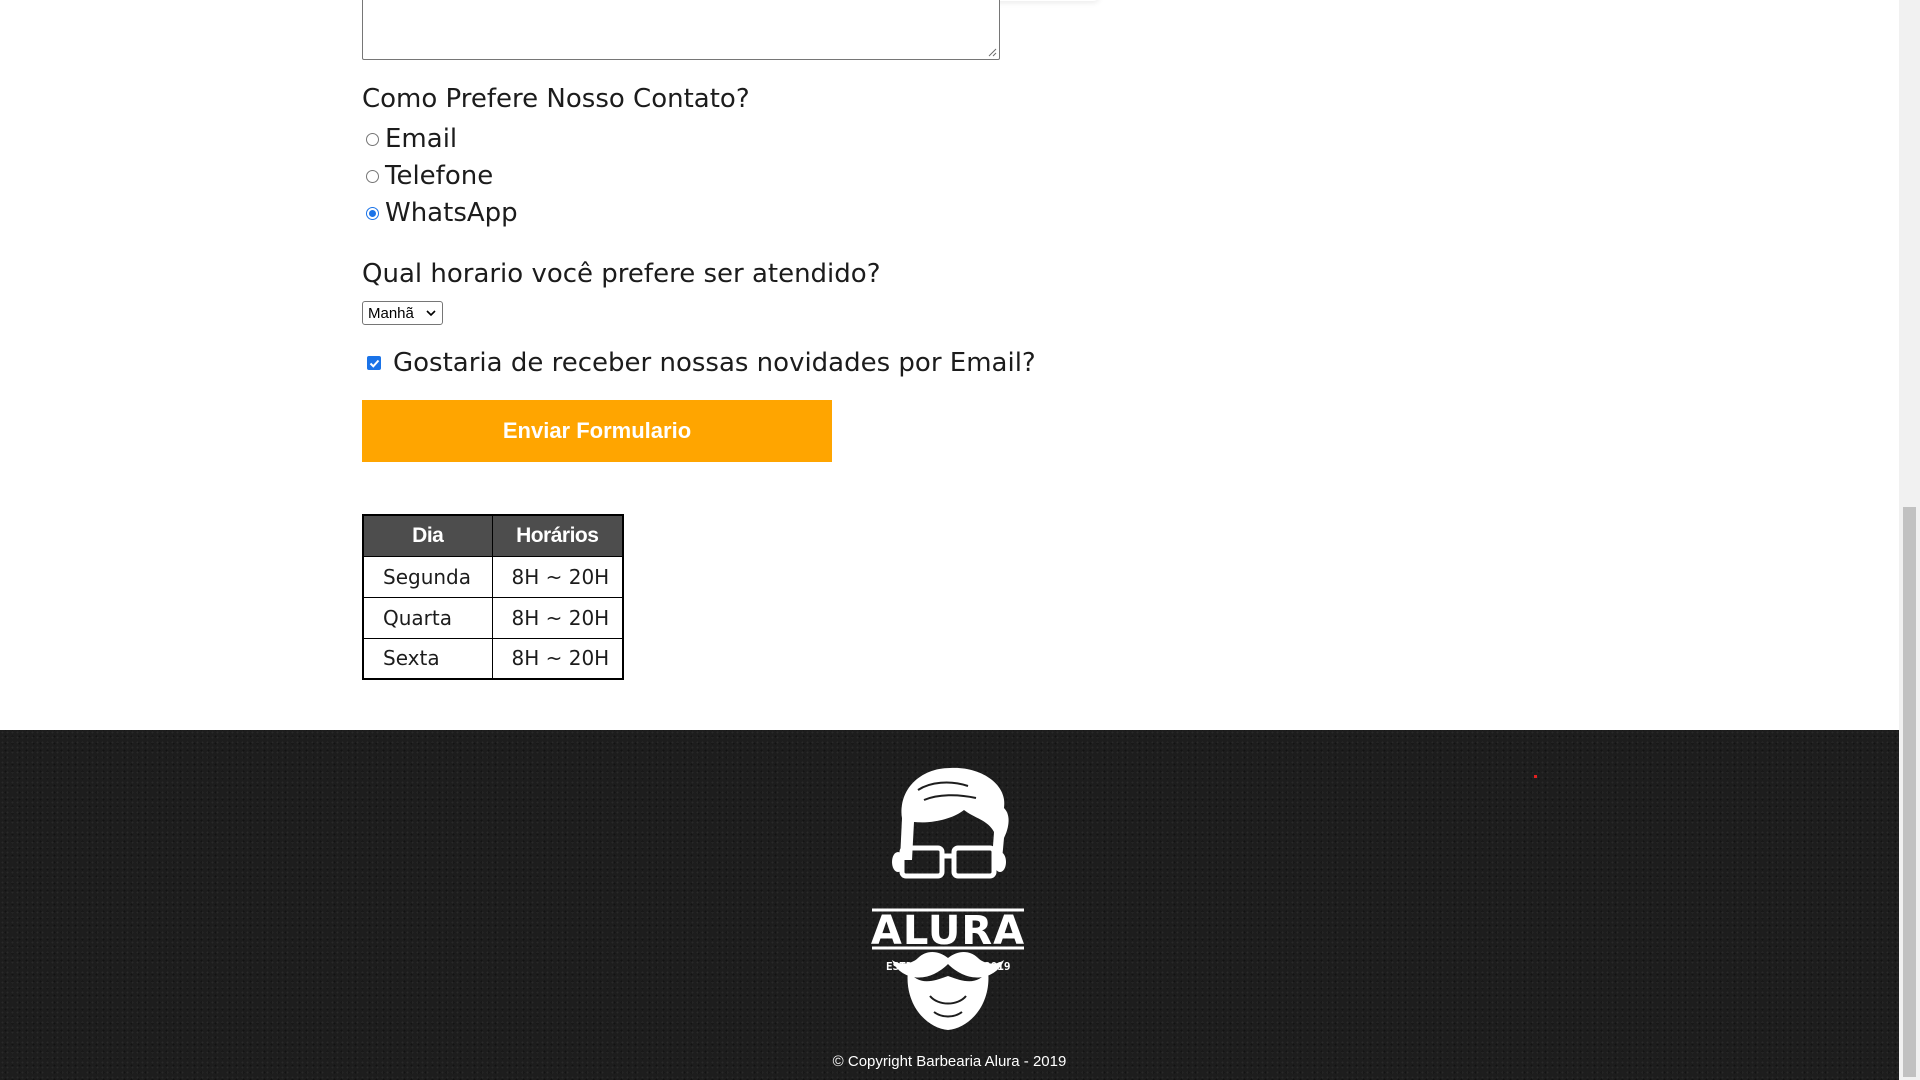 Image resolution: width=1920 pixels, height=1080 pixels. I want to click on radio-option-telefone: Telefone, so click(429, 176).